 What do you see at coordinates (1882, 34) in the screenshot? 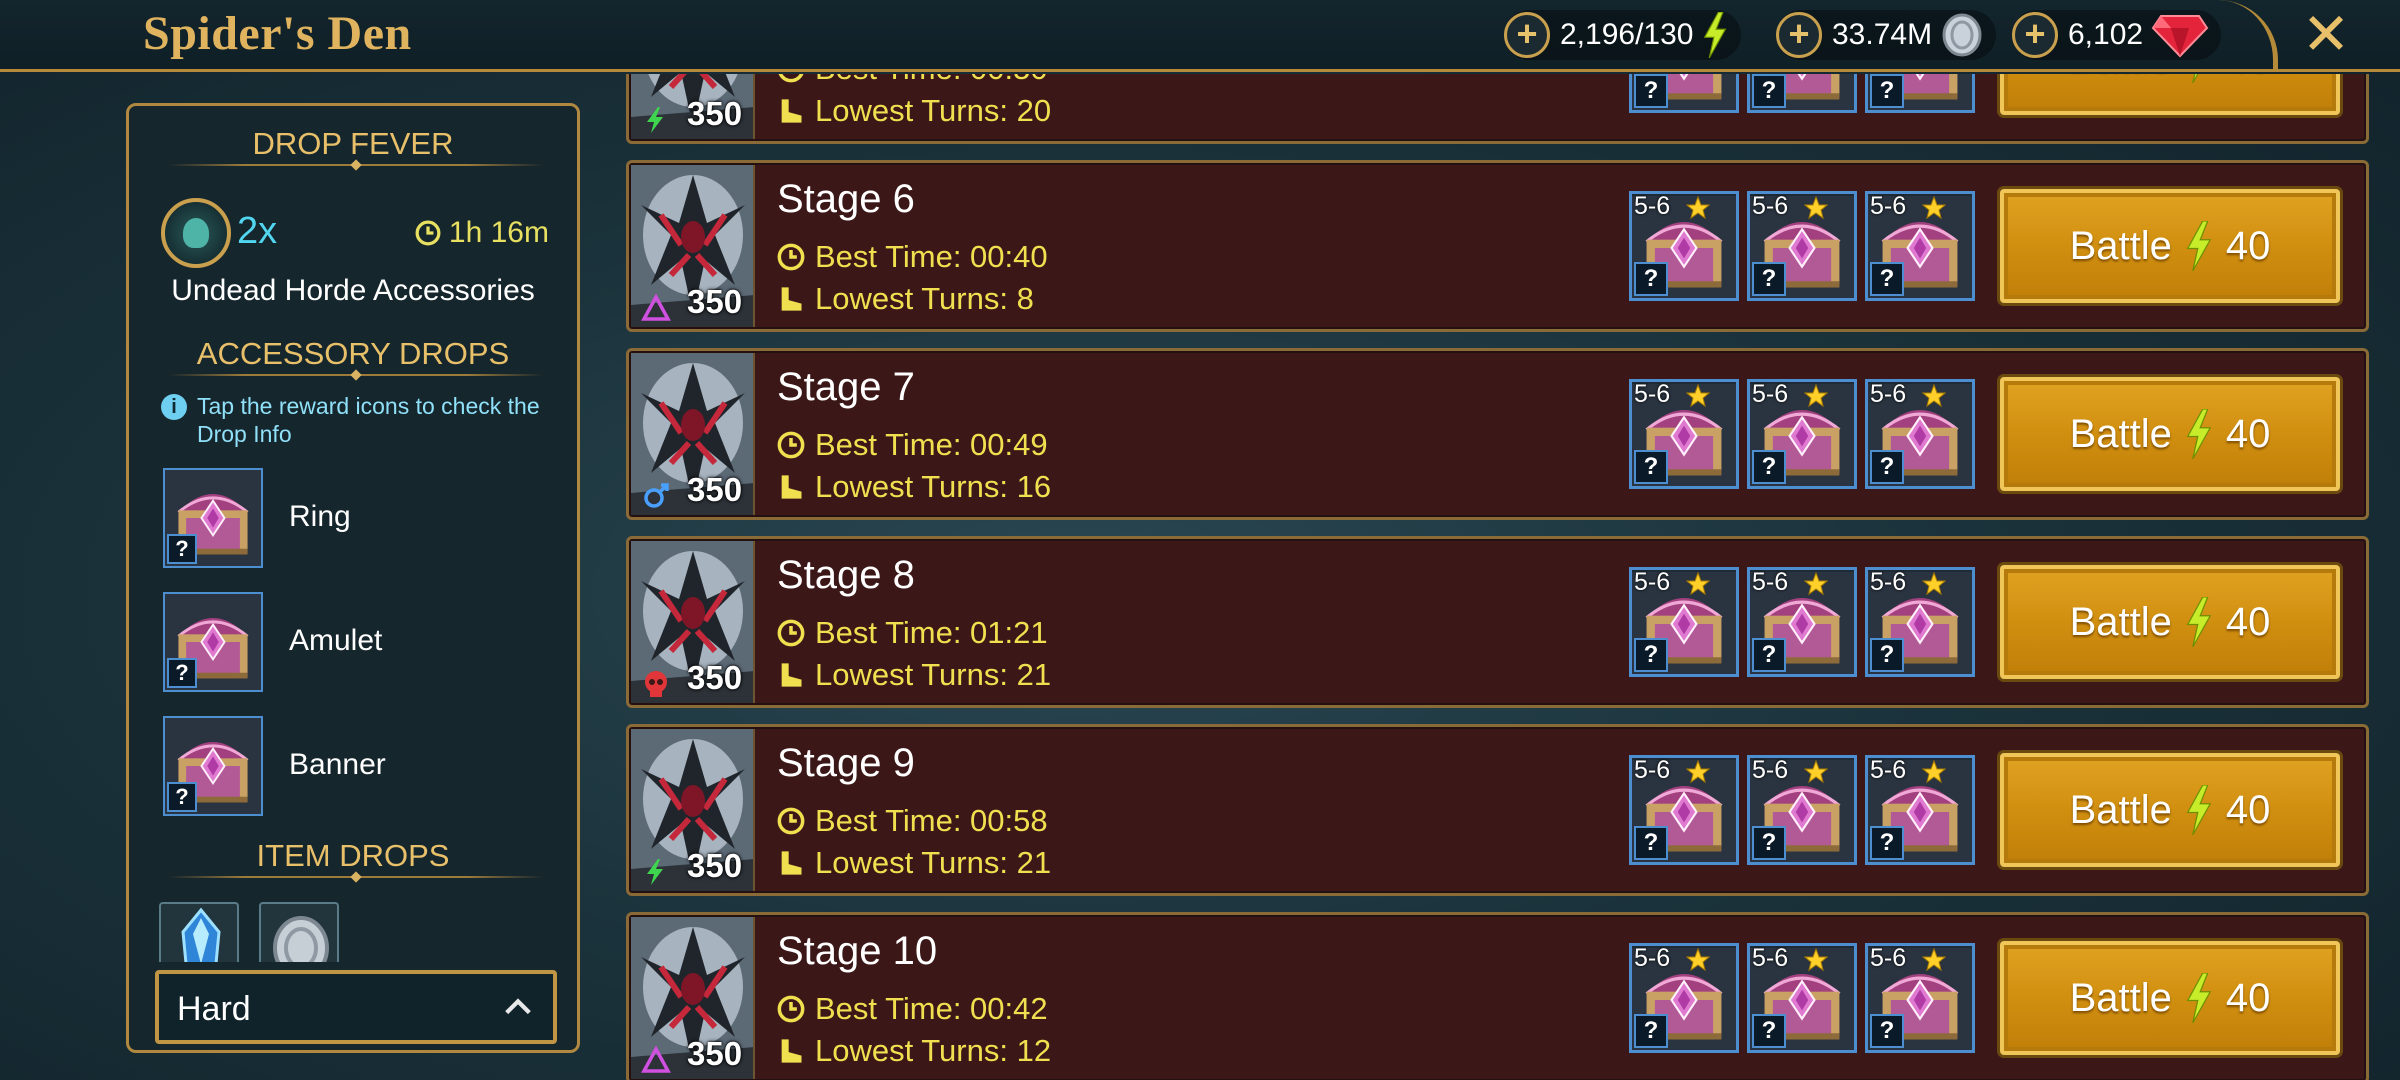
I see `silver-value: 33.74M` at bounding box center [1882, 34].